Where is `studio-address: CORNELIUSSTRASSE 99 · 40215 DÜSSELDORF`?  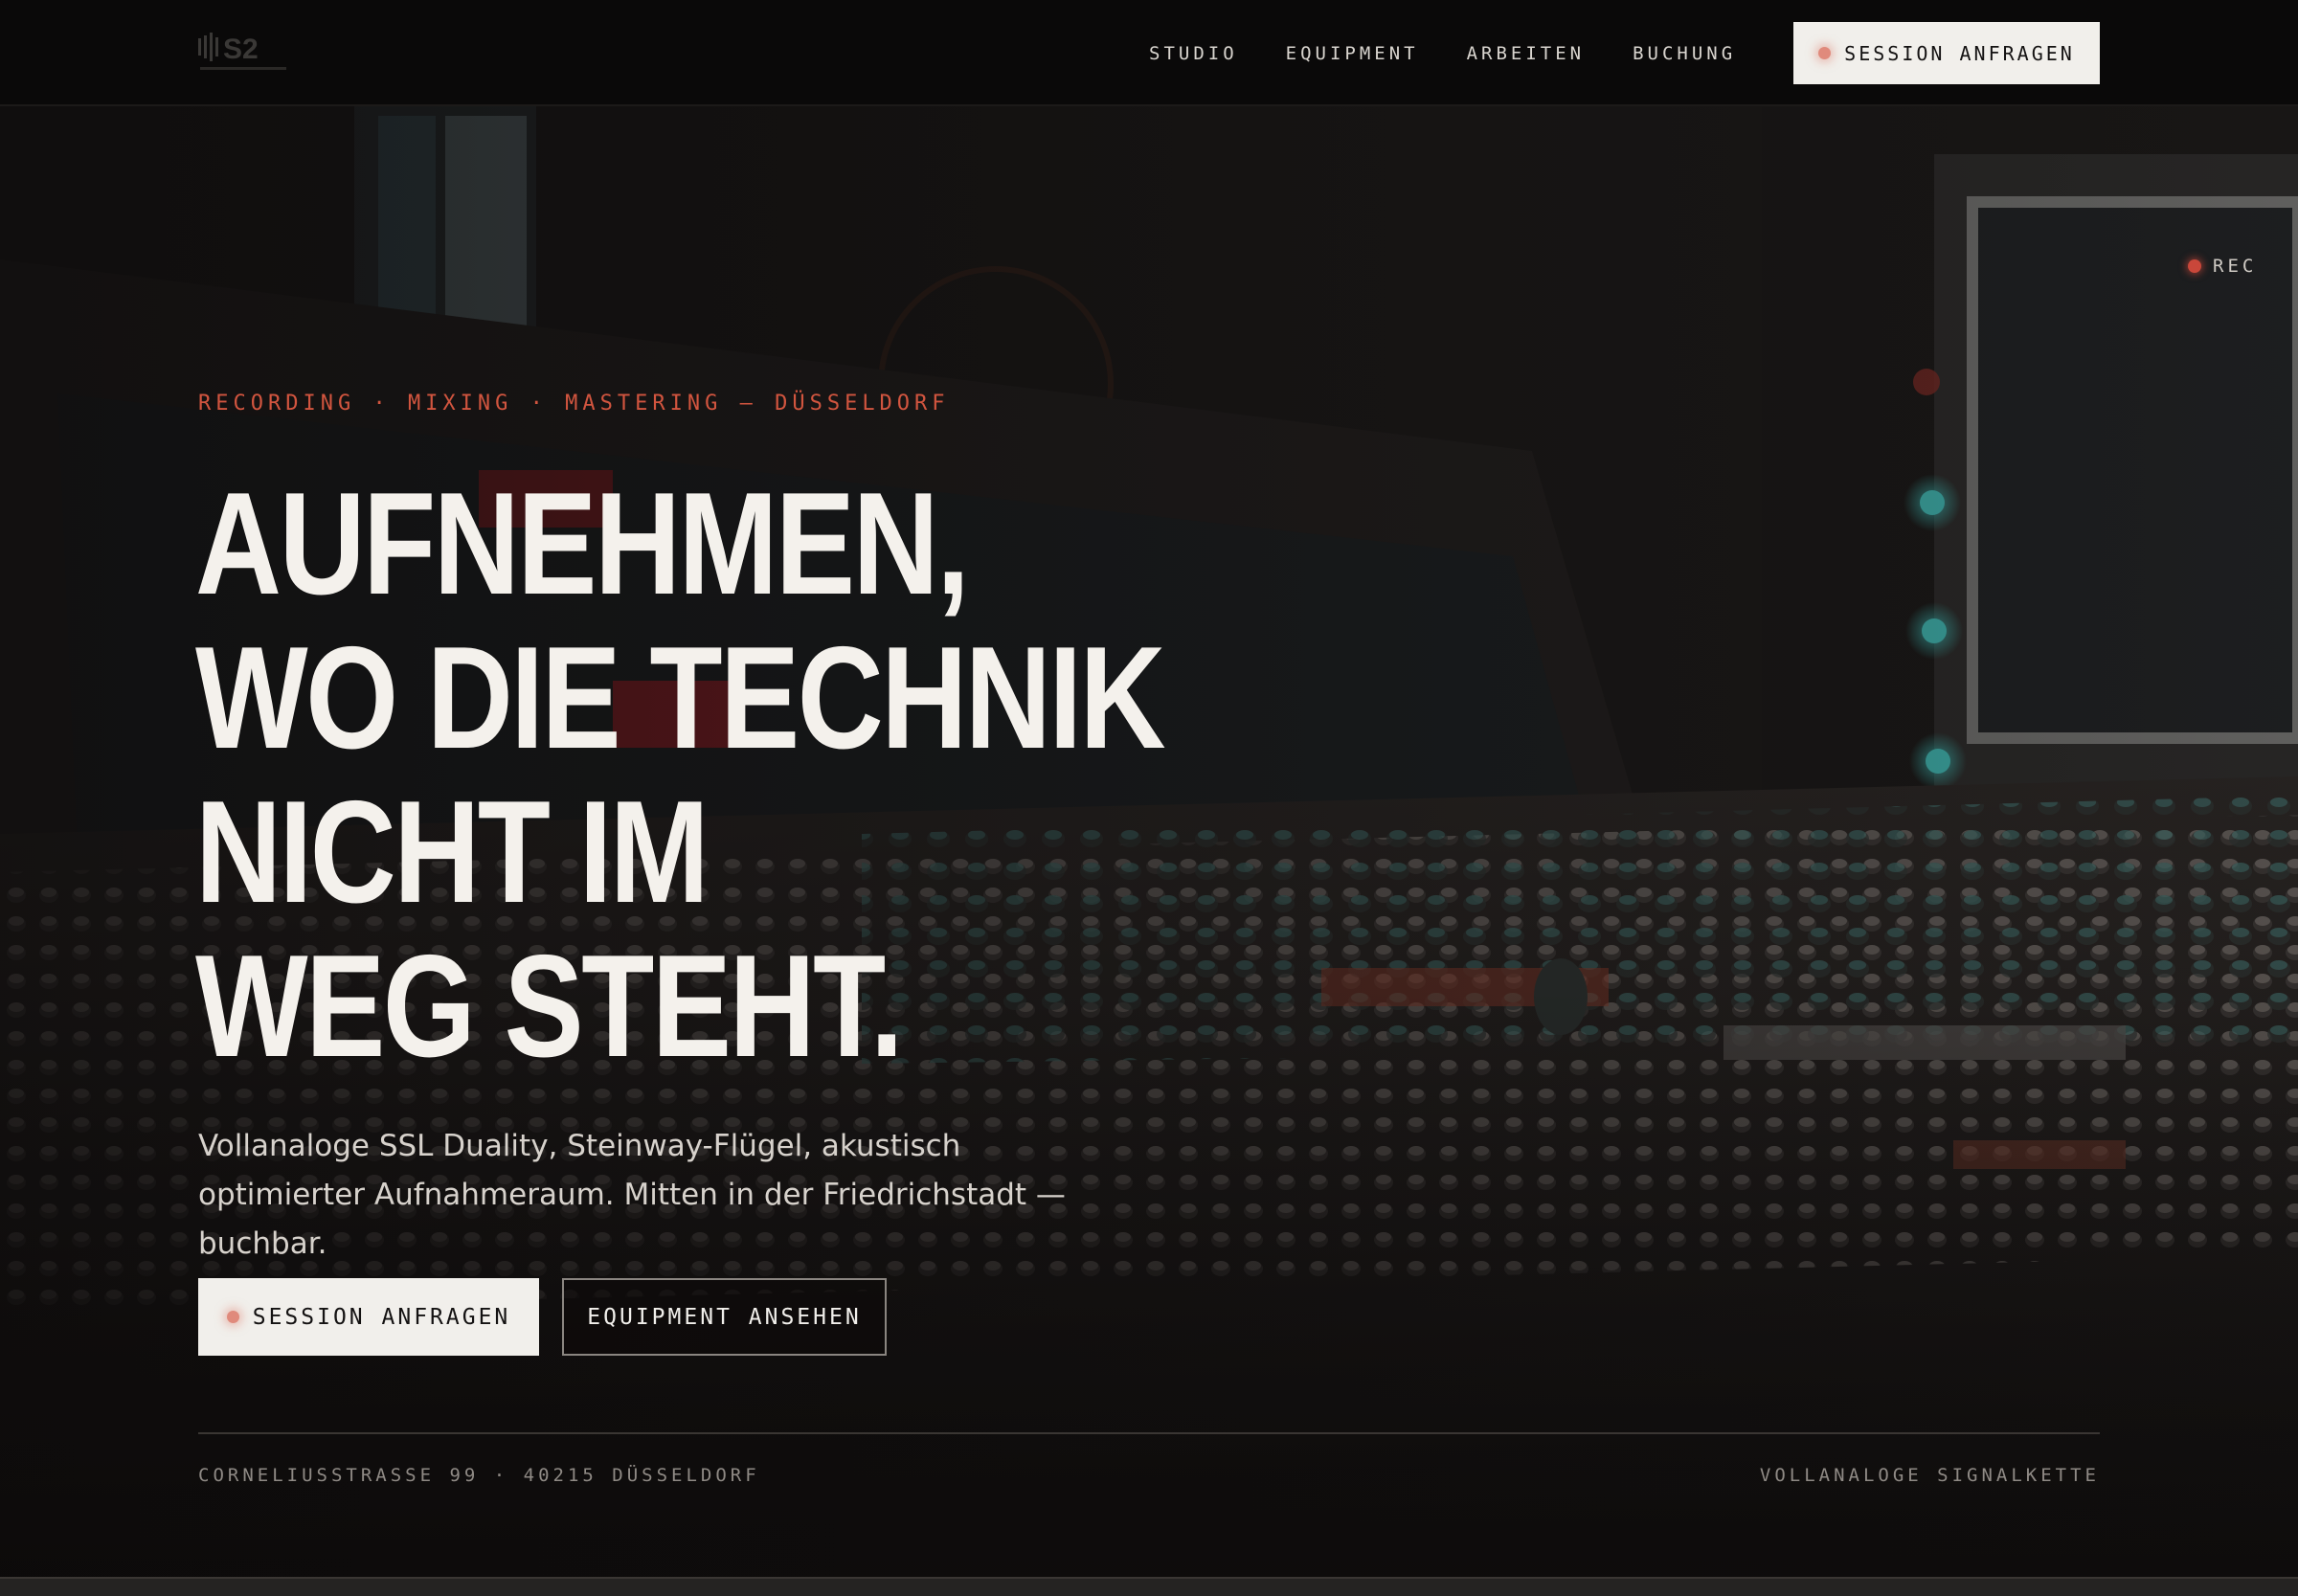 studio-address: CORNELIUSSTRASSE 99 · 40215 DÜSSELDORF is located at coordinates (479, 1475).